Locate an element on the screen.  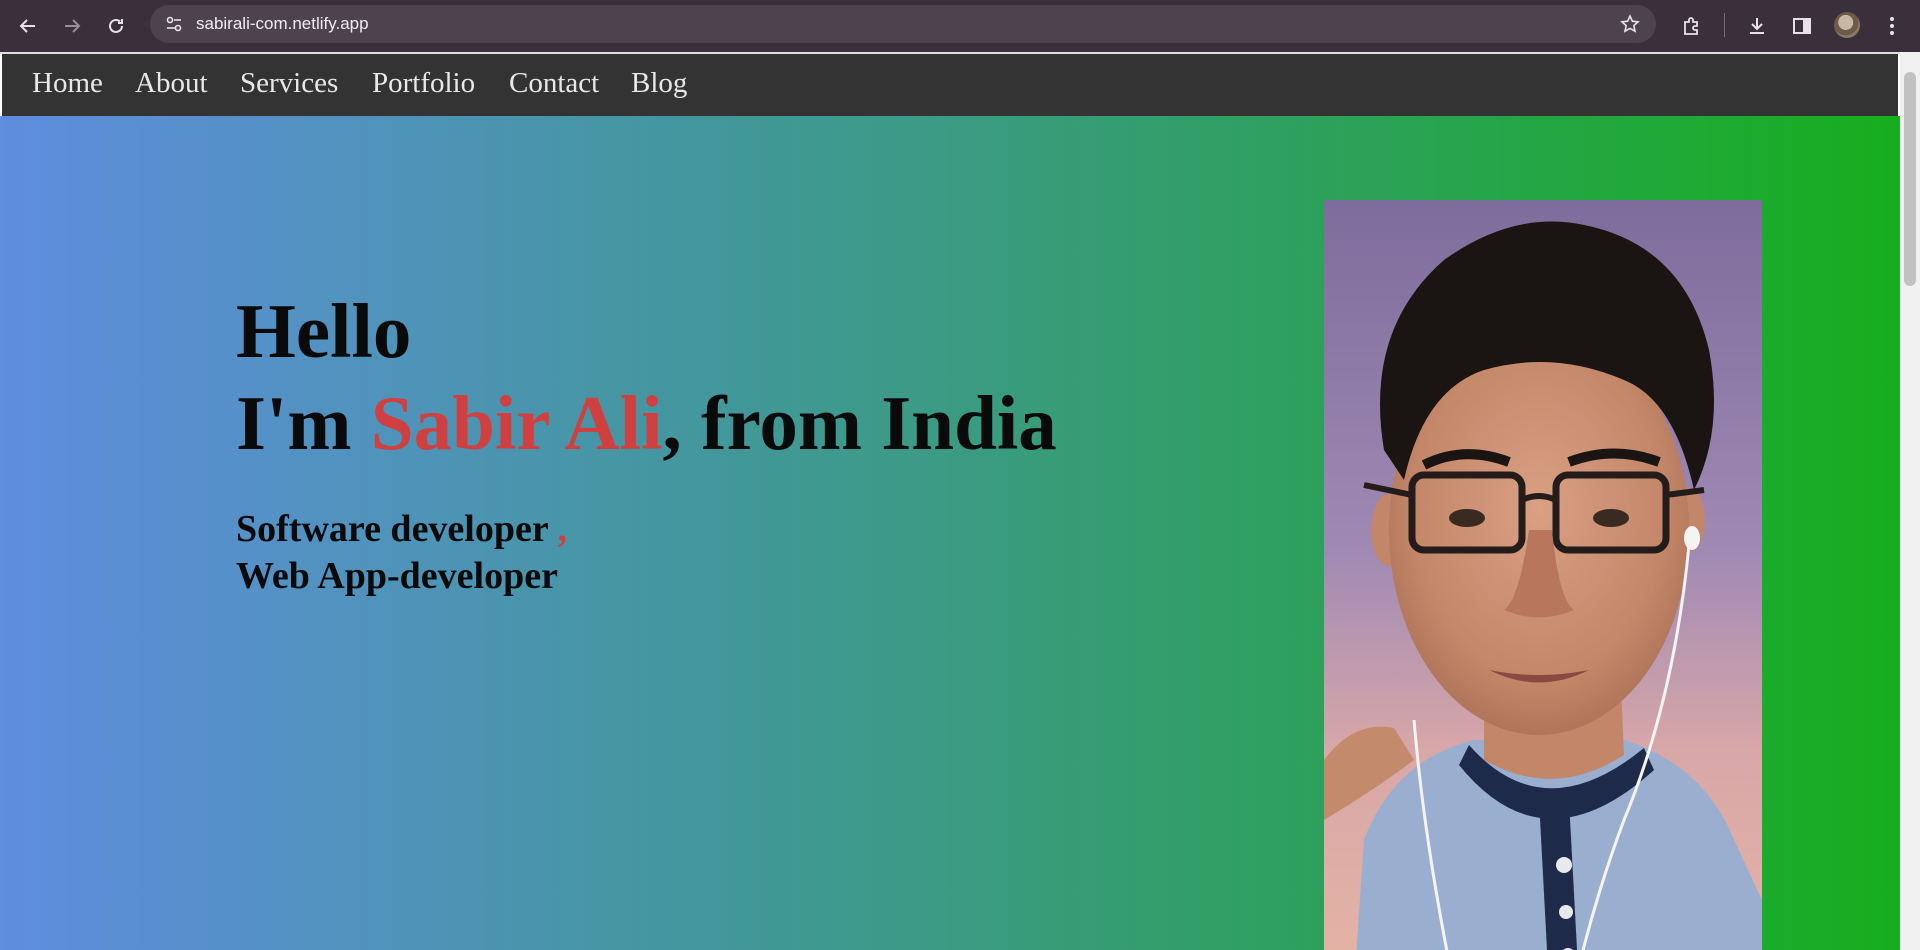
hero-name: Sabir Ali is located at coordinates (516, 423).